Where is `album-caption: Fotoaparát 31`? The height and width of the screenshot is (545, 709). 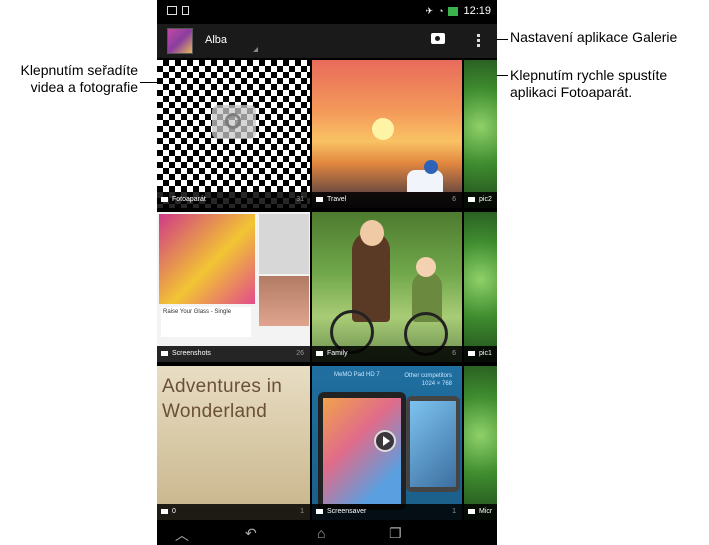
album-caption: Fotoaparát 31 is located at coordinates (233, 200).